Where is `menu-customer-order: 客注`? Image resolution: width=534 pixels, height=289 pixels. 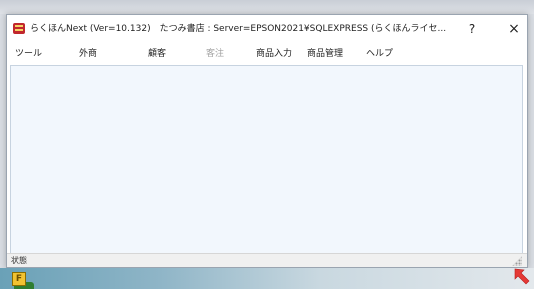
menu-customer-order: 客注 is located at coordinates (215, 54).